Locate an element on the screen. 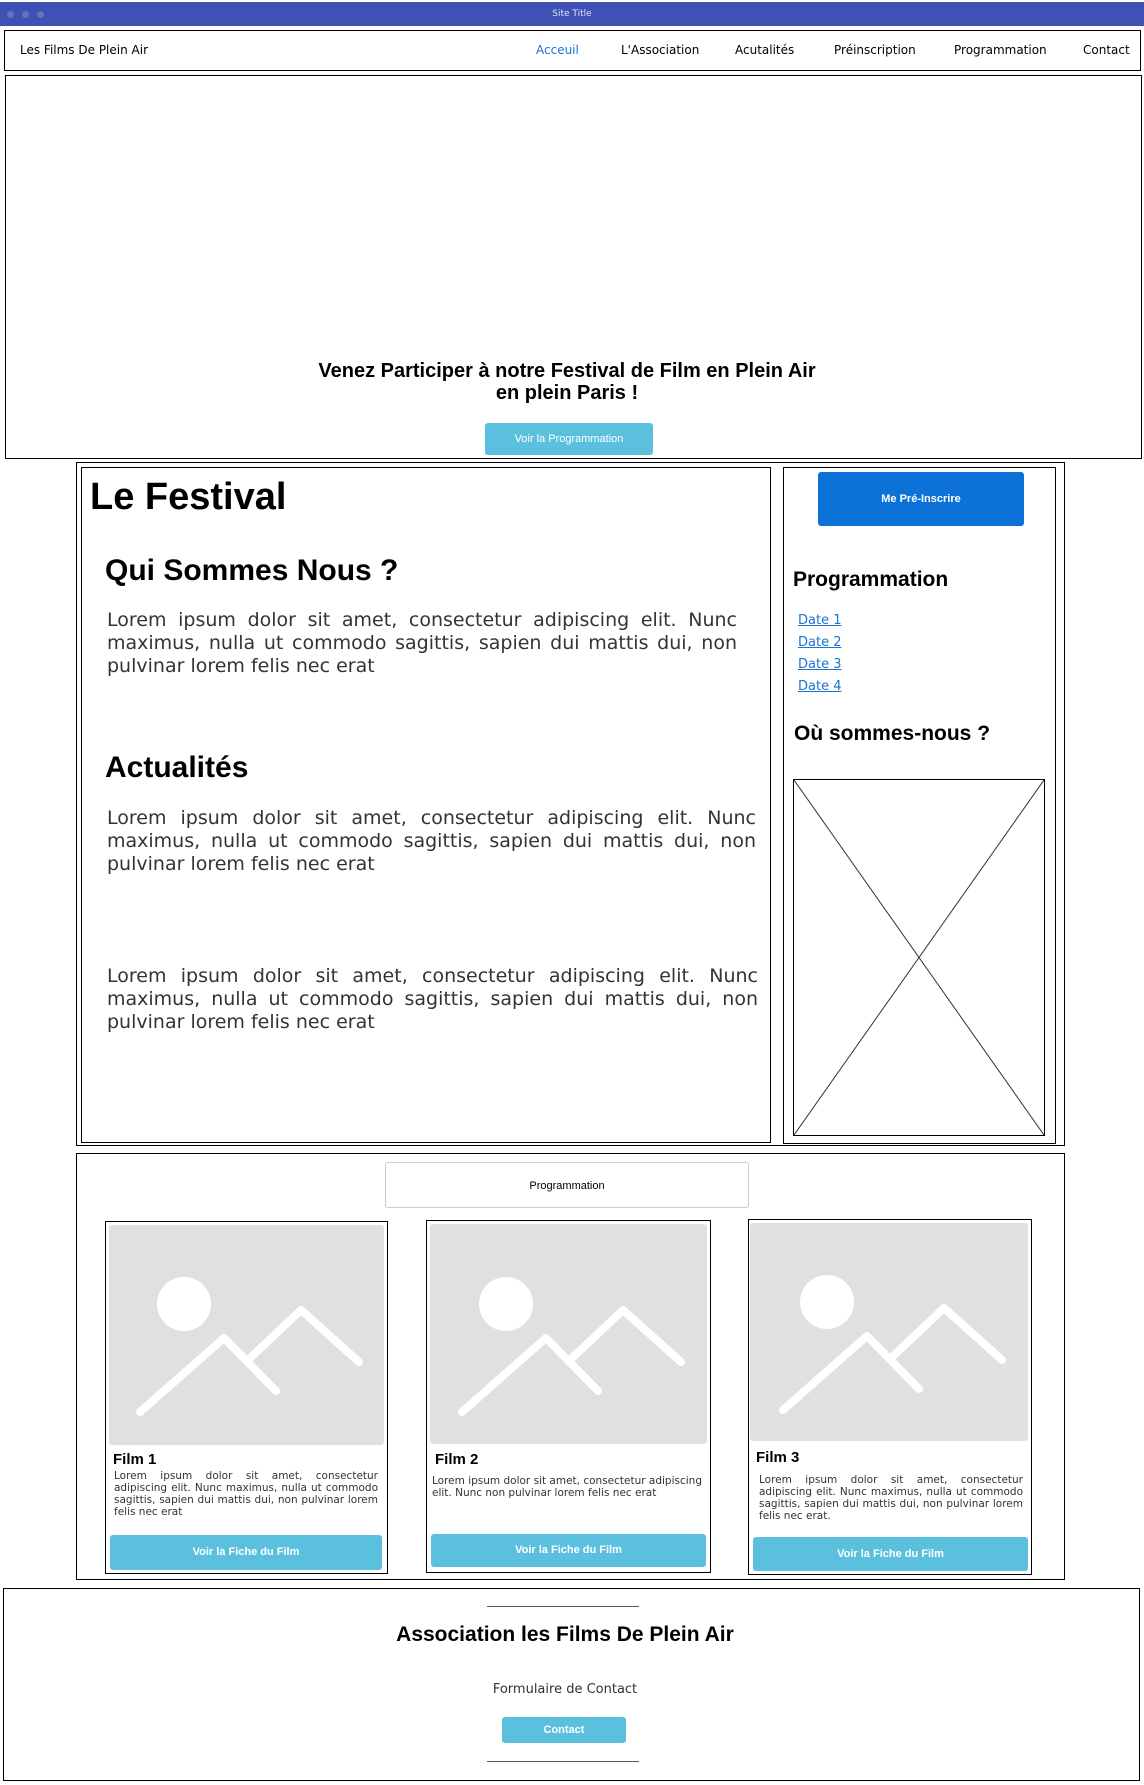  nav-link-acceuil: Acceuil is located at coordinates (557, 50).